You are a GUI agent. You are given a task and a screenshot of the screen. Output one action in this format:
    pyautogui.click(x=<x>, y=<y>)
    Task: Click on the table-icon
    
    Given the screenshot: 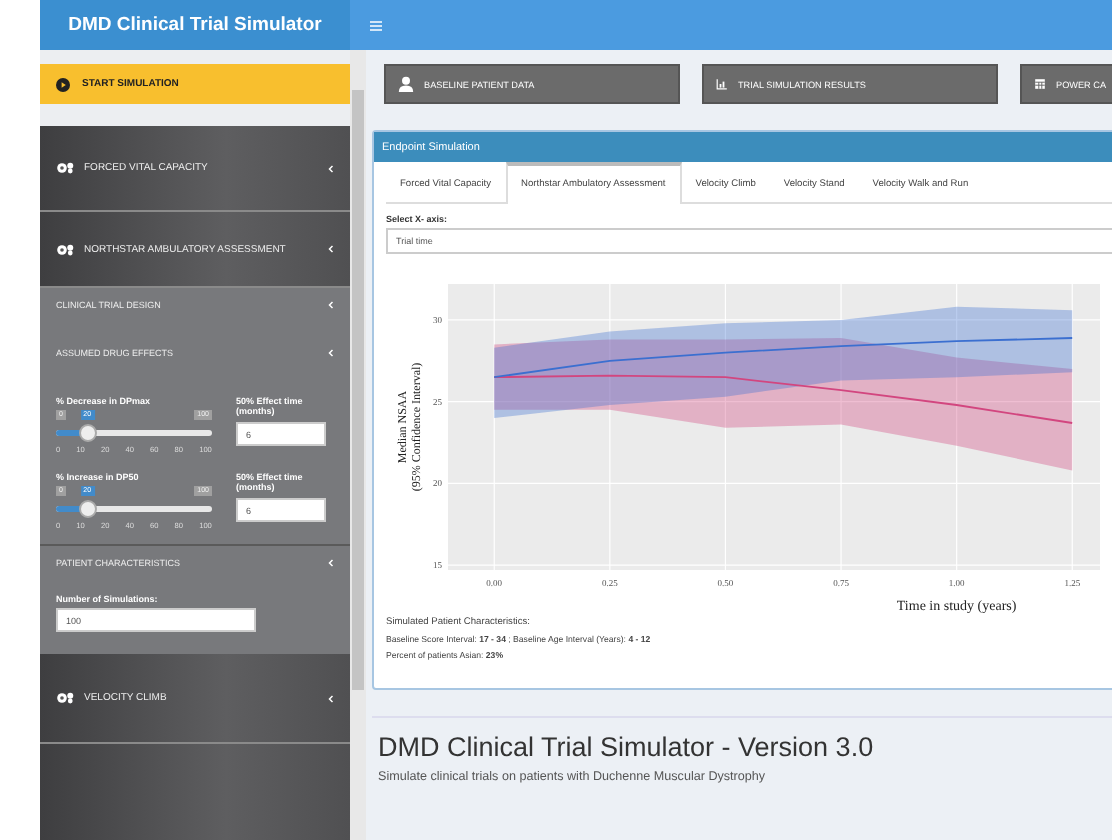 What is the action you would take?
    pyautogui.click(x=1040, y=84)
    